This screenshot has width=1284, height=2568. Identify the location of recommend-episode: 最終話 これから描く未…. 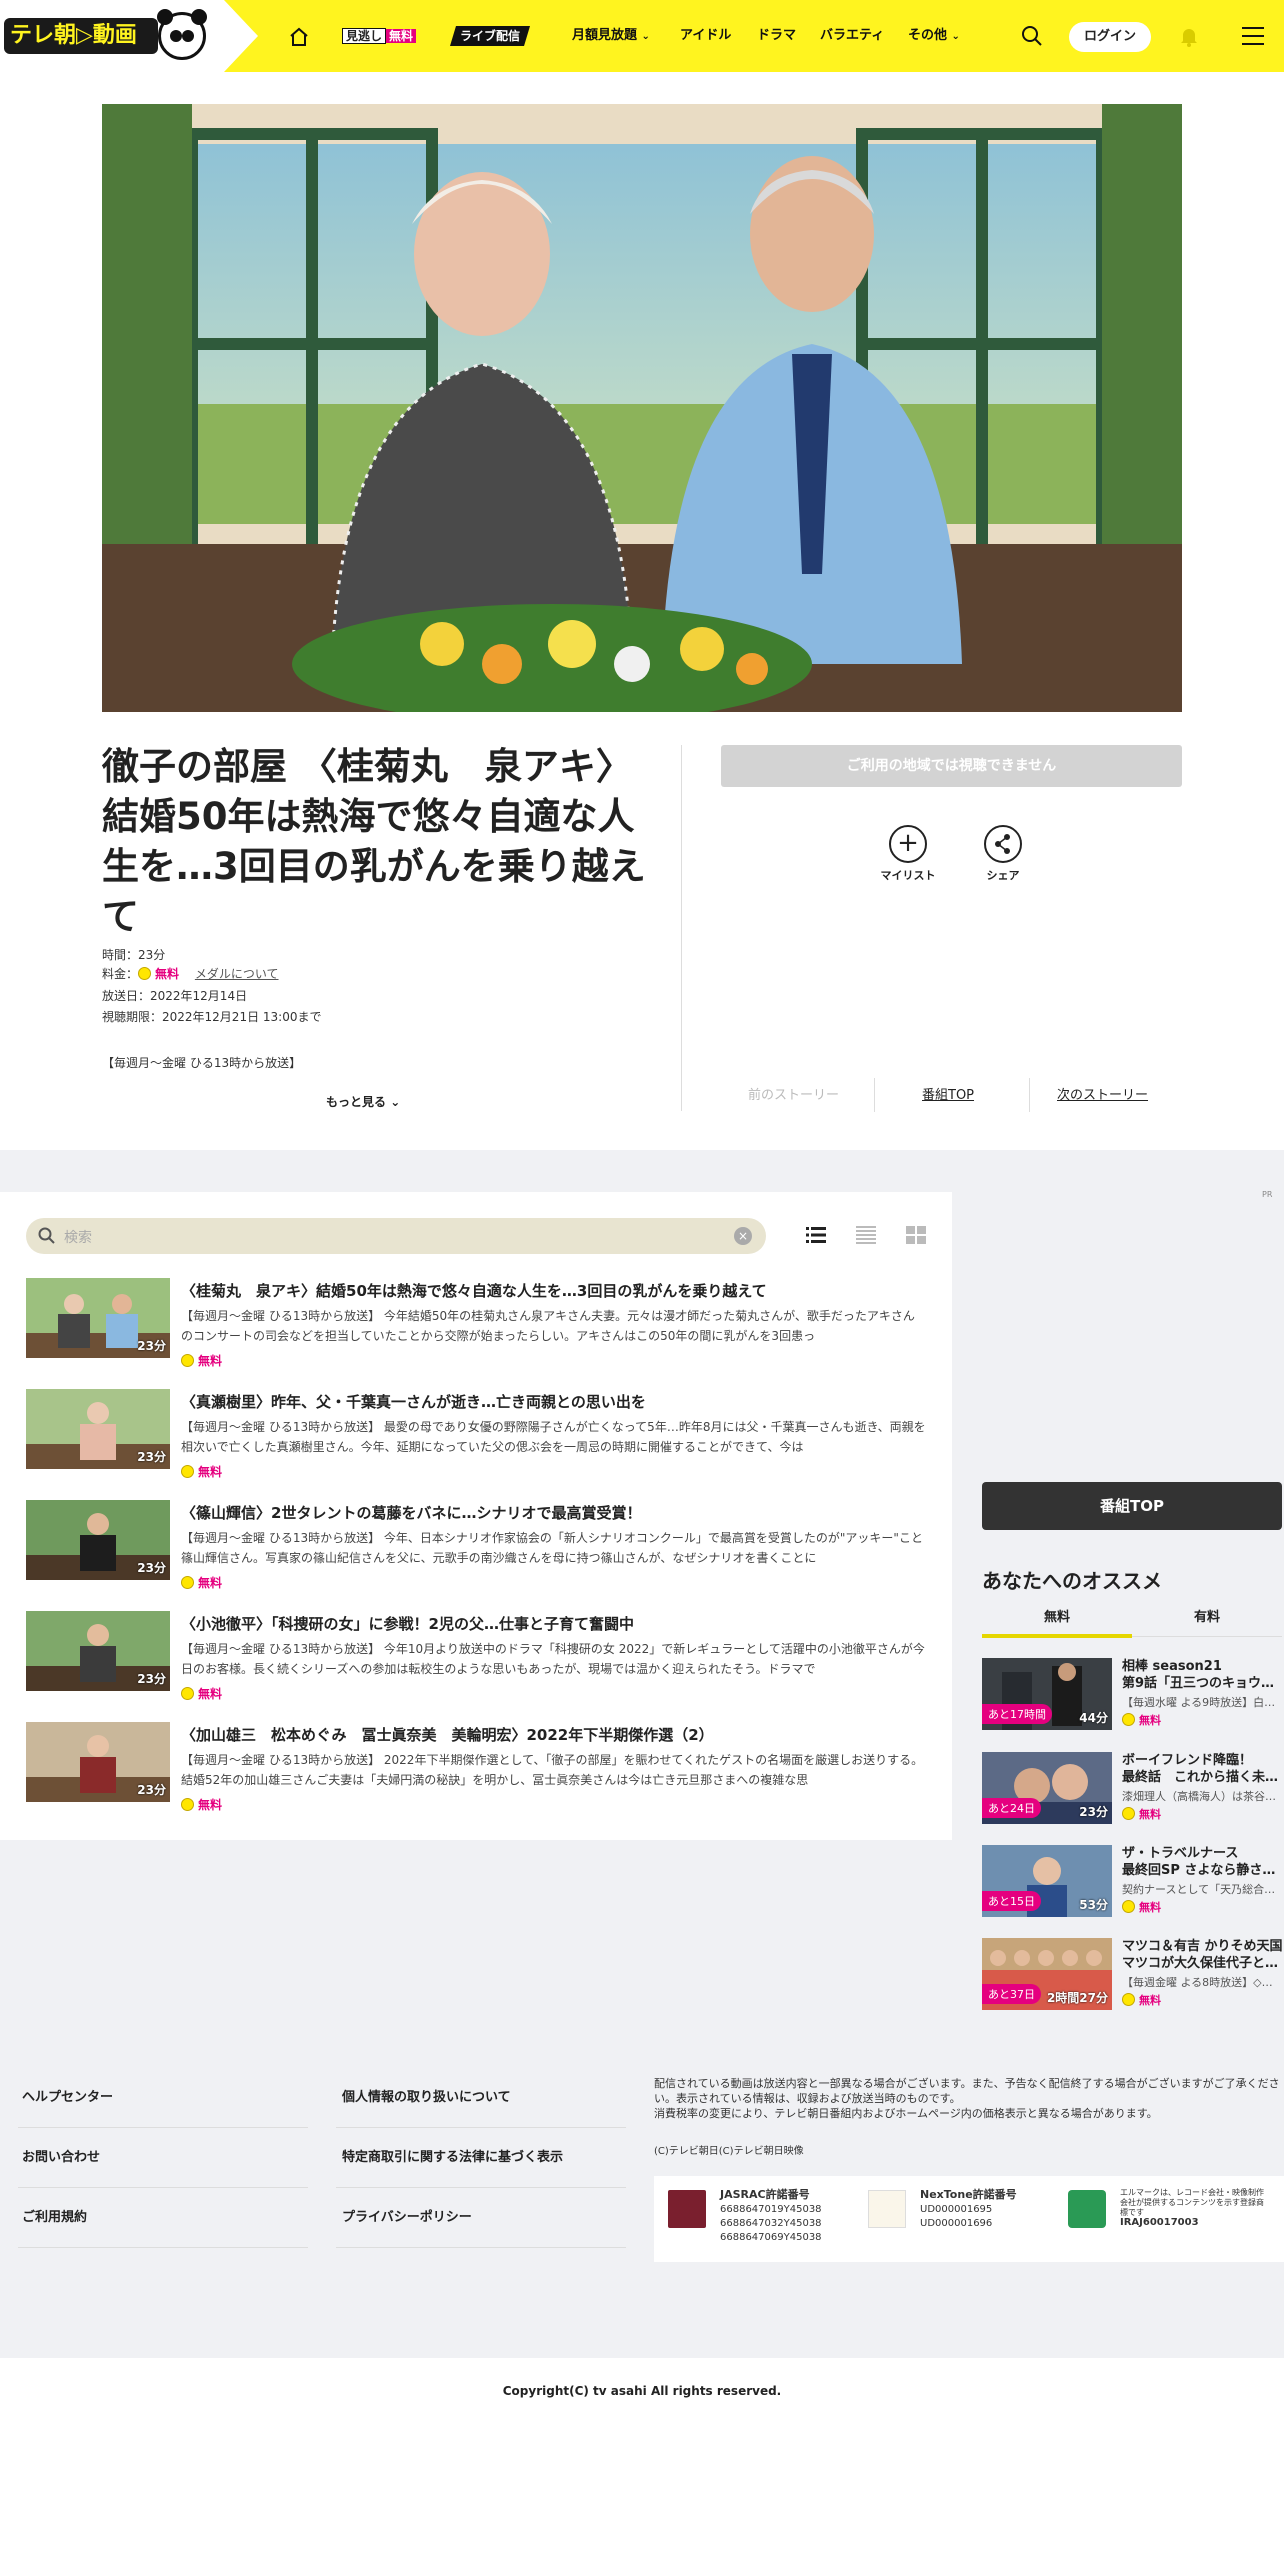
(1200, 1777).